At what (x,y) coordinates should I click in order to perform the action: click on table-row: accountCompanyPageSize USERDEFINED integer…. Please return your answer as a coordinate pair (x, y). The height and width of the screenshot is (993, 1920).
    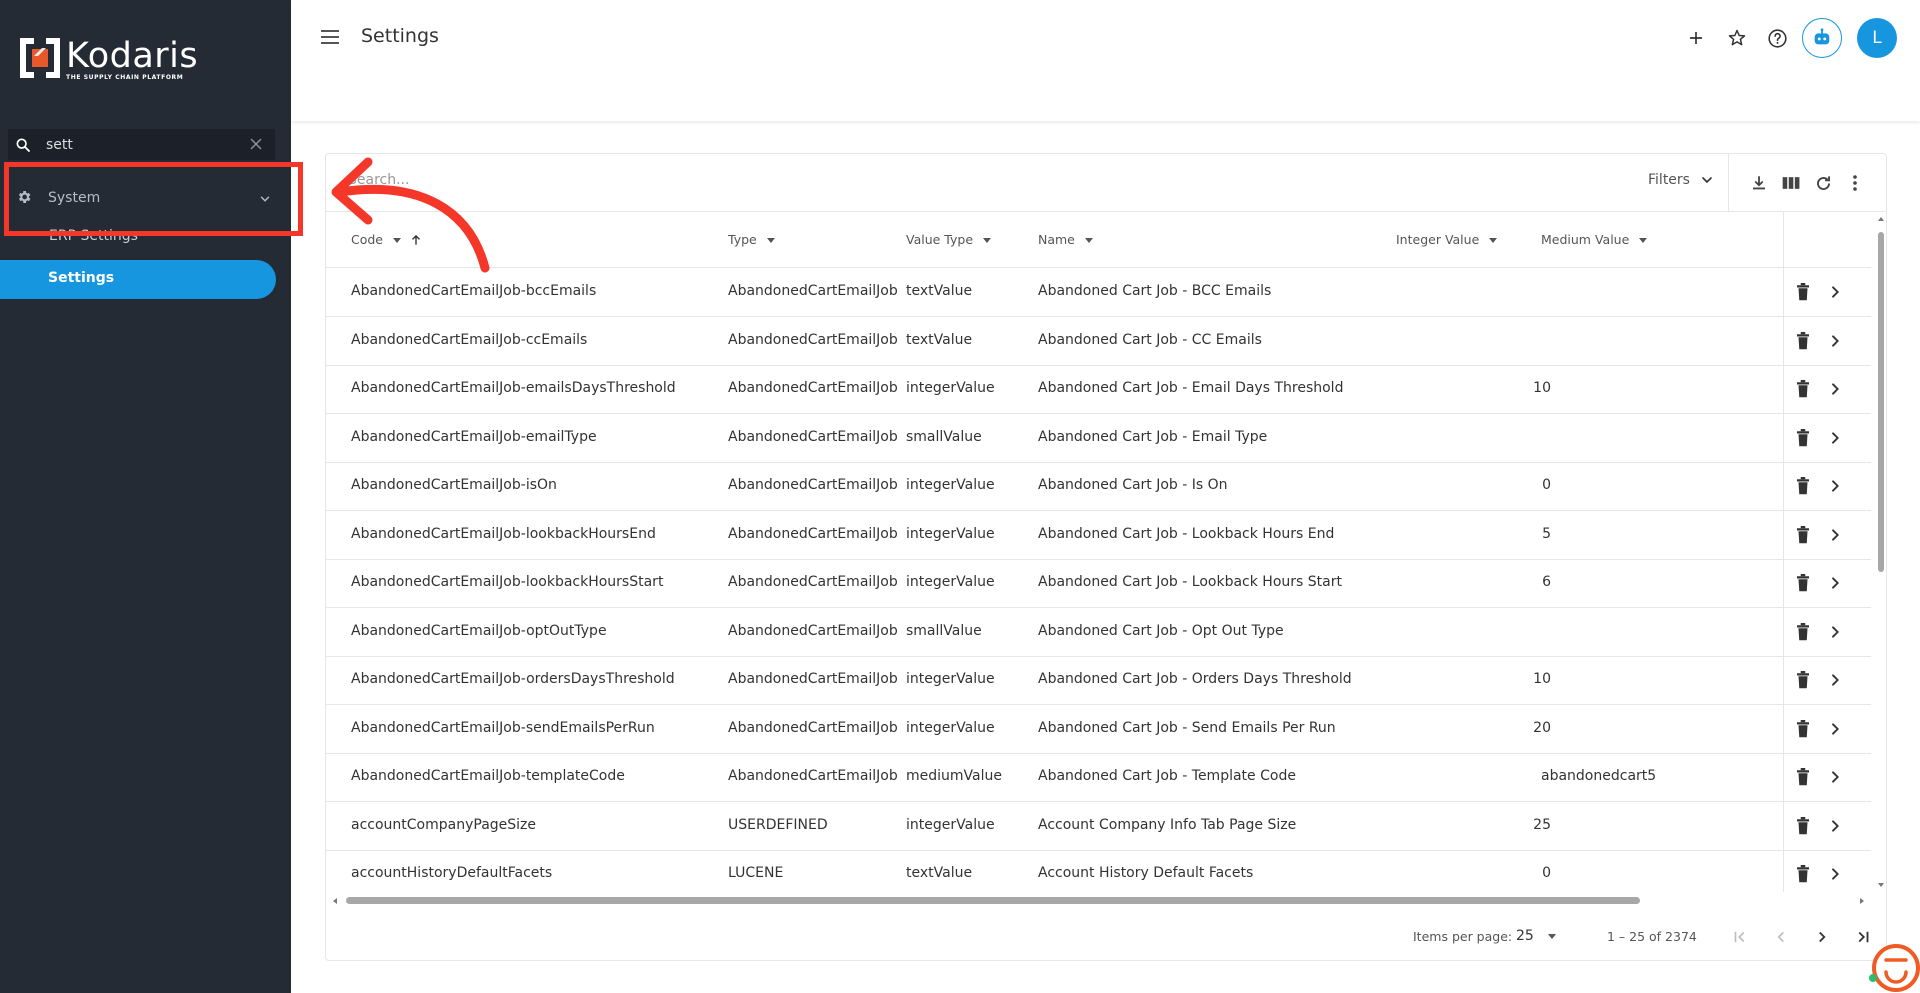
    Looking at the image, I should click on (1098, 826).